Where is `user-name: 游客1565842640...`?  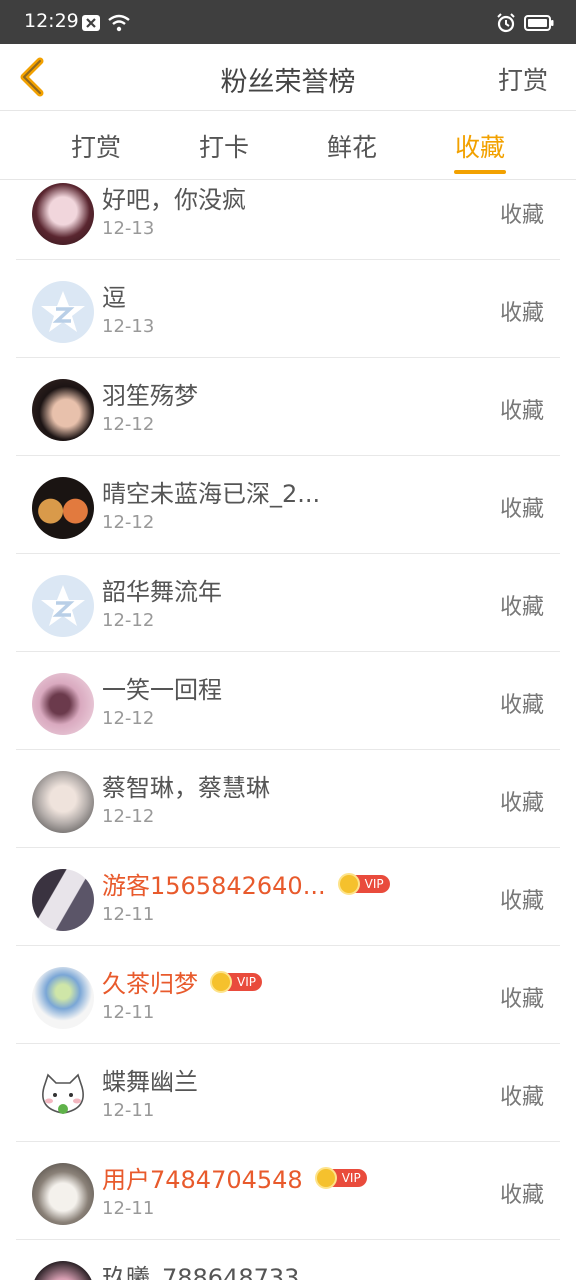
user-name: 游客1565842640... is located at coordinates (214, 883).